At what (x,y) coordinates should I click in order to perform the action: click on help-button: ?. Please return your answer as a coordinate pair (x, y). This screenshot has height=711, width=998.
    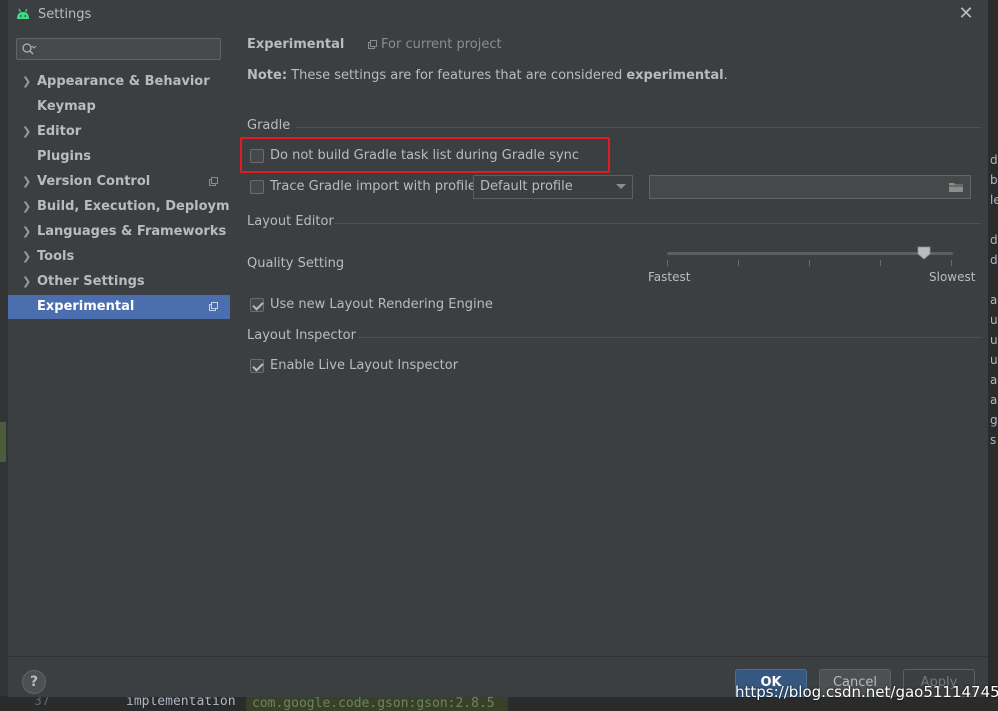
    Looking at the image, I should click on (34, 682).